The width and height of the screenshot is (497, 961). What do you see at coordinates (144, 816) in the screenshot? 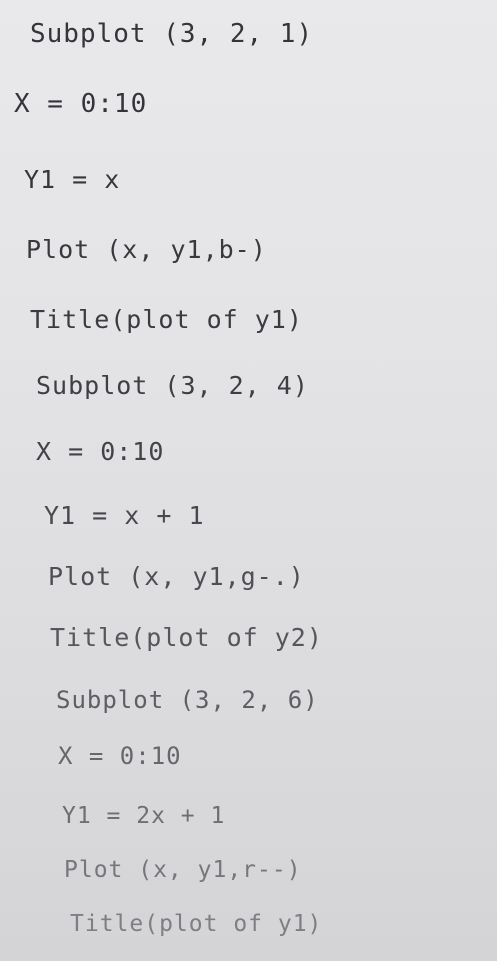
I see `code-line-y1-def-3: Y1 = 2x + 1` at bounding box center [144, 816].